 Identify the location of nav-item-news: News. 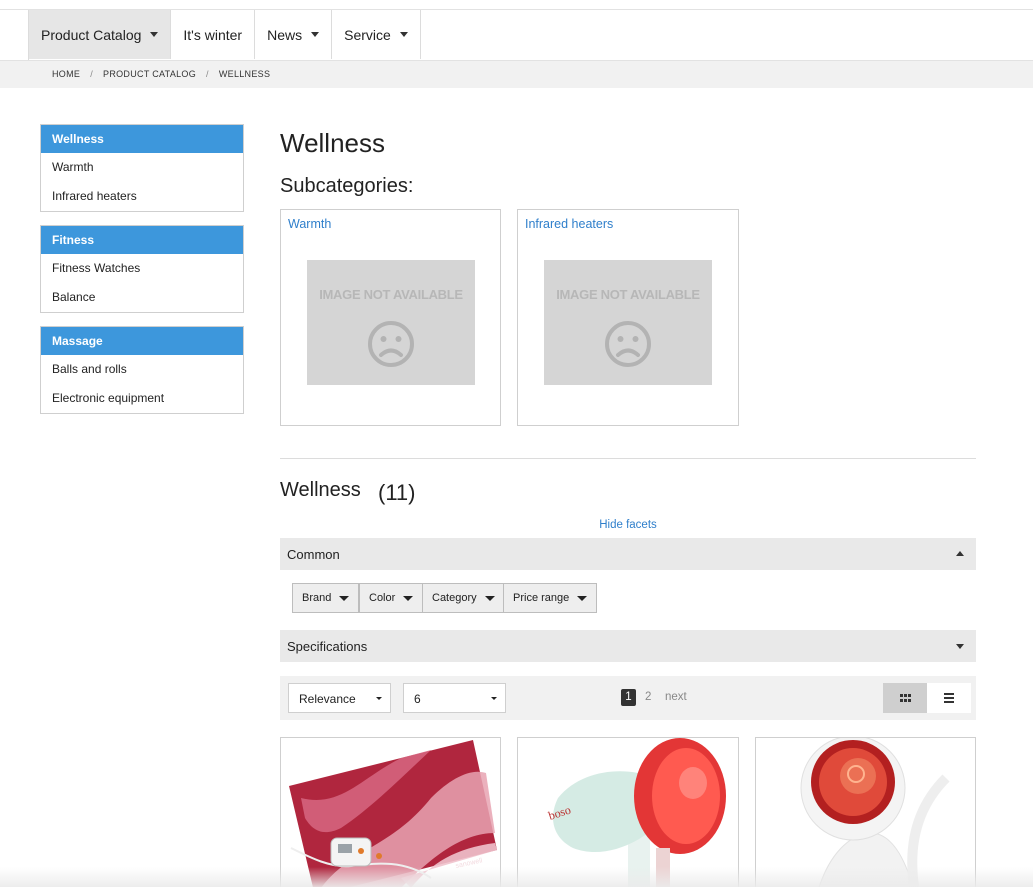
(294, 34).